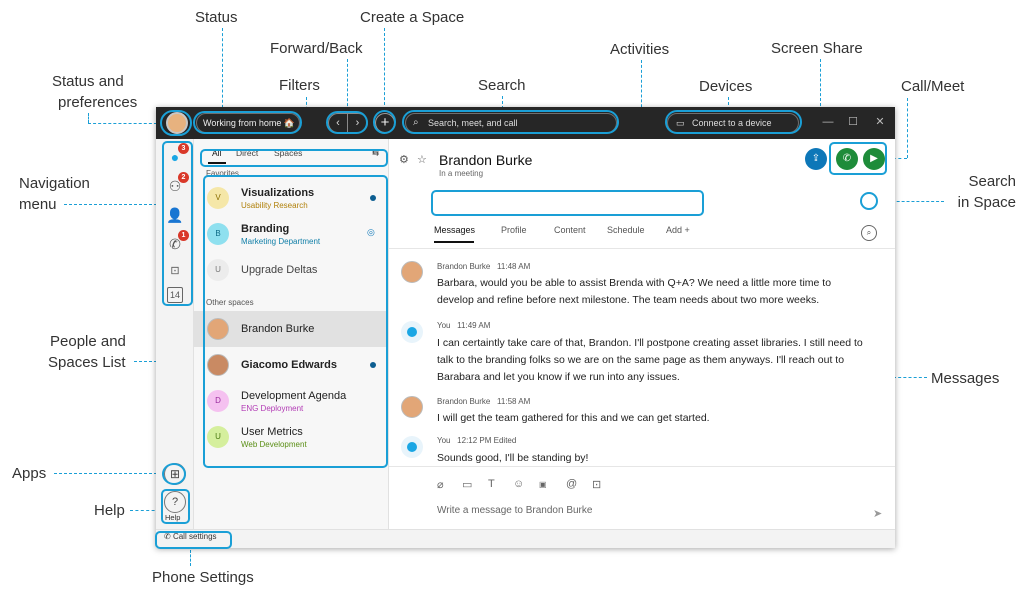  What do you see at coordinates (88, 341) in the screenshot?
I see `callout-people-1: People and` at bounding box center [88, 341].